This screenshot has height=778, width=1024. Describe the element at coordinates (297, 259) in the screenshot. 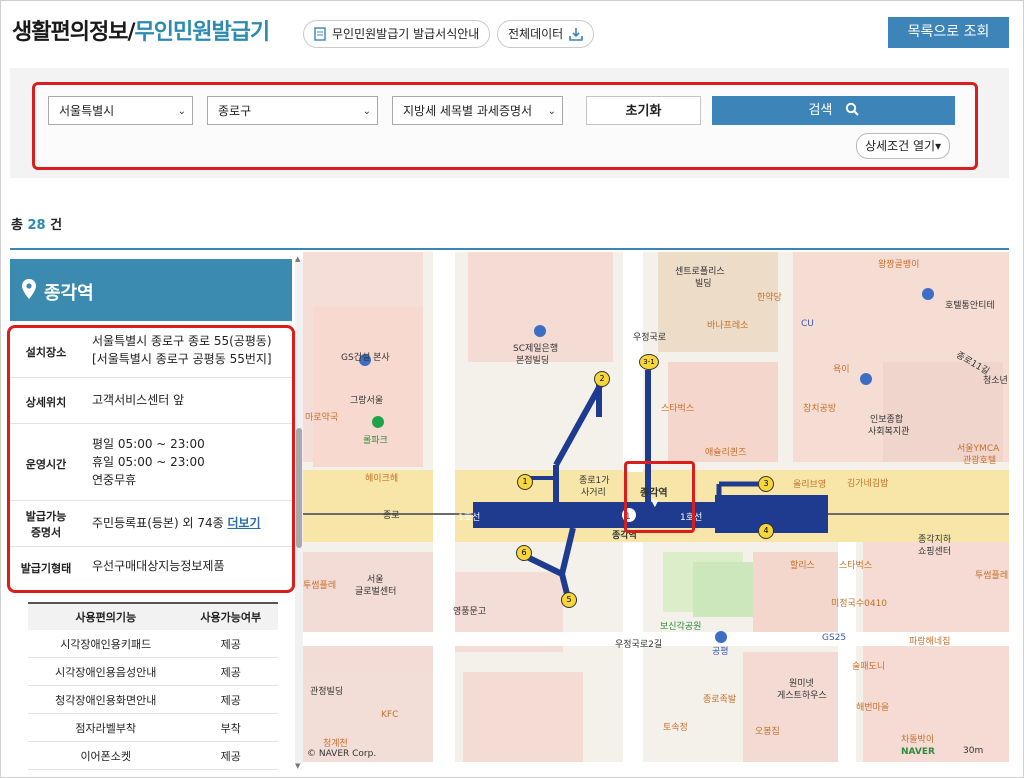

I see `scroll-up-arrow-icon: ▲` at that location.